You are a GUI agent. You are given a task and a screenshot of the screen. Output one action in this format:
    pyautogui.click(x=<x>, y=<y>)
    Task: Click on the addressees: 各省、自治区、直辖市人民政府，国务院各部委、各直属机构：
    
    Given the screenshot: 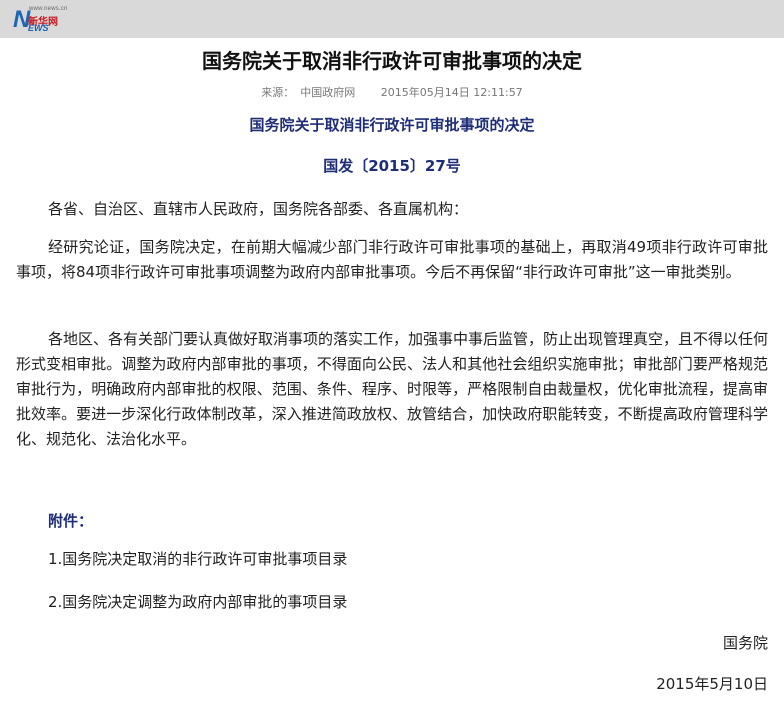 What is the action you would take?
    pyautogui.click(x=258, y=209)
    